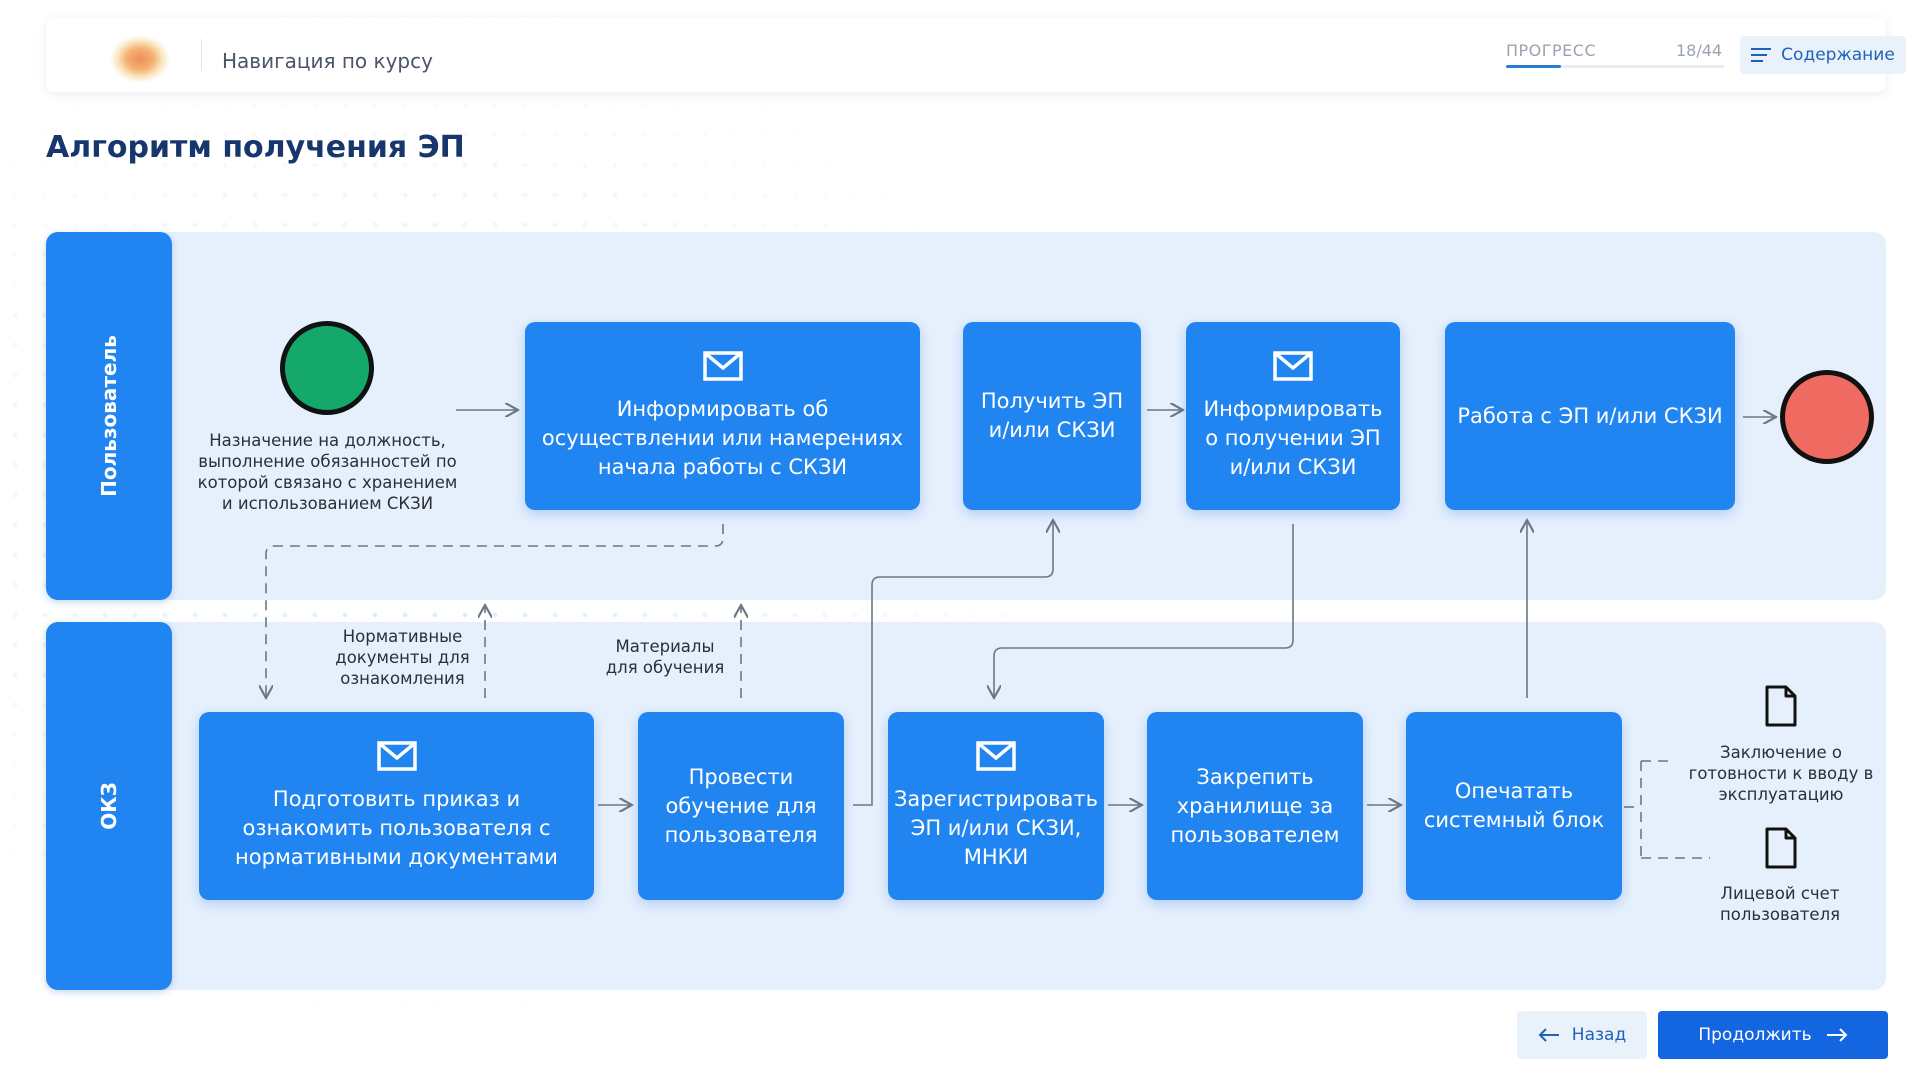  What do you see at coordinates (1548, 1035) in the screenshot?
I see `arrow-left-icon` at bounding box center [1548, 1035].